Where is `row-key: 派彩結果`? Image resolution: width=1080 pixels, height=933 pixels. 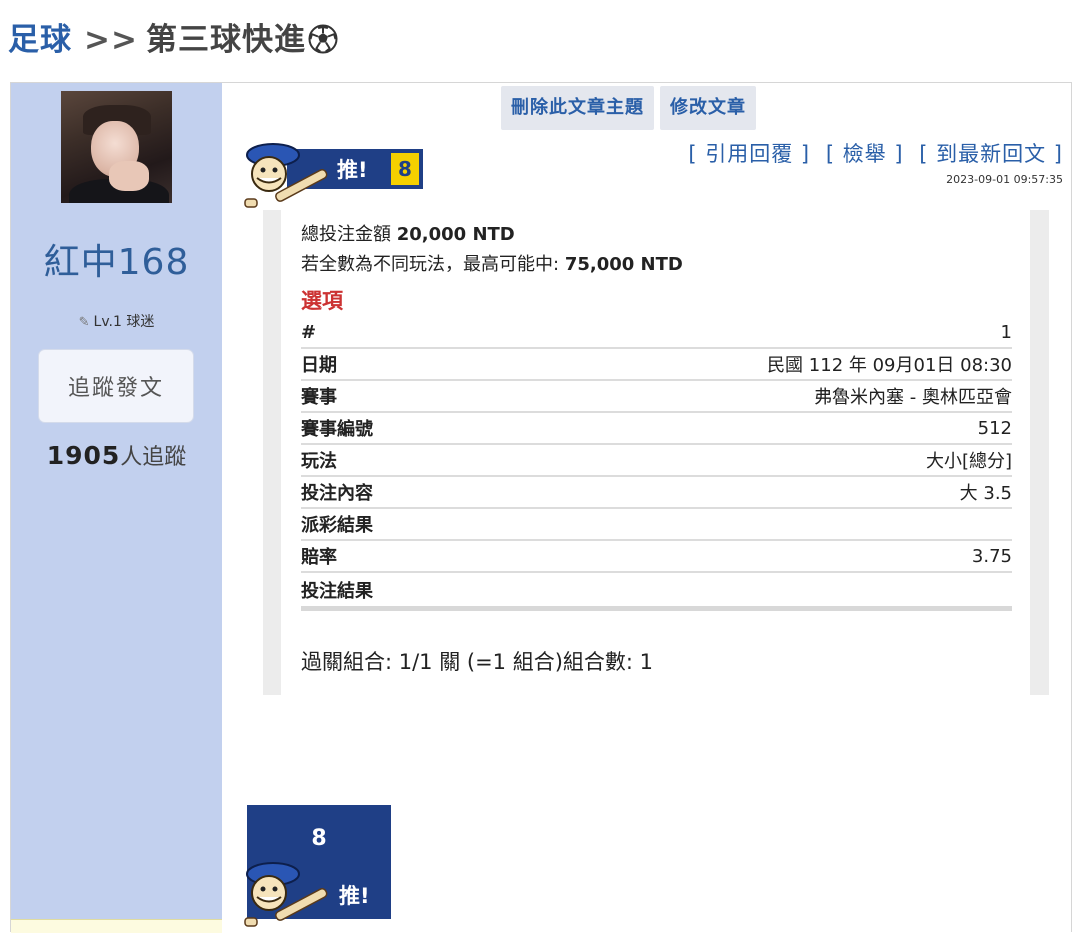 row-key: 派彩結果 is located at coordinates (382, 524).